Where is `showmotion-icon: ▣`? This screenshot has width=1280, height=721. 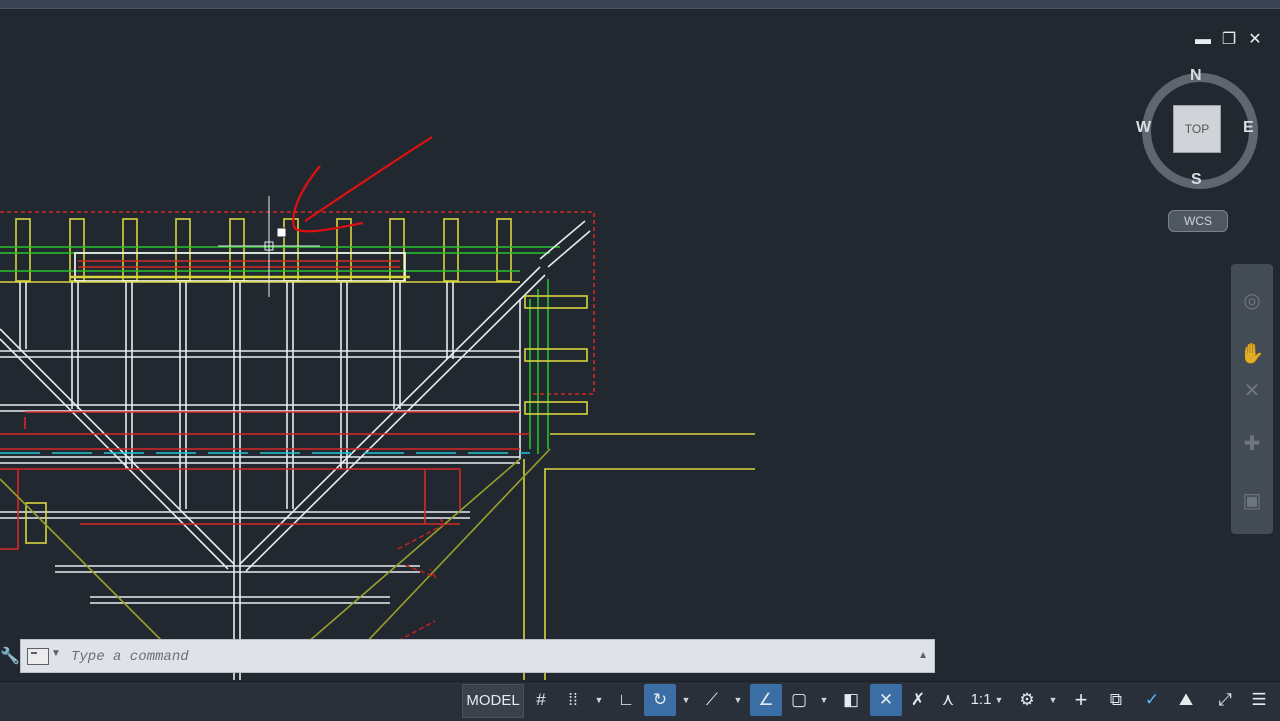
showmotion-icon: ▣ is located at coordinates (1252, 501).